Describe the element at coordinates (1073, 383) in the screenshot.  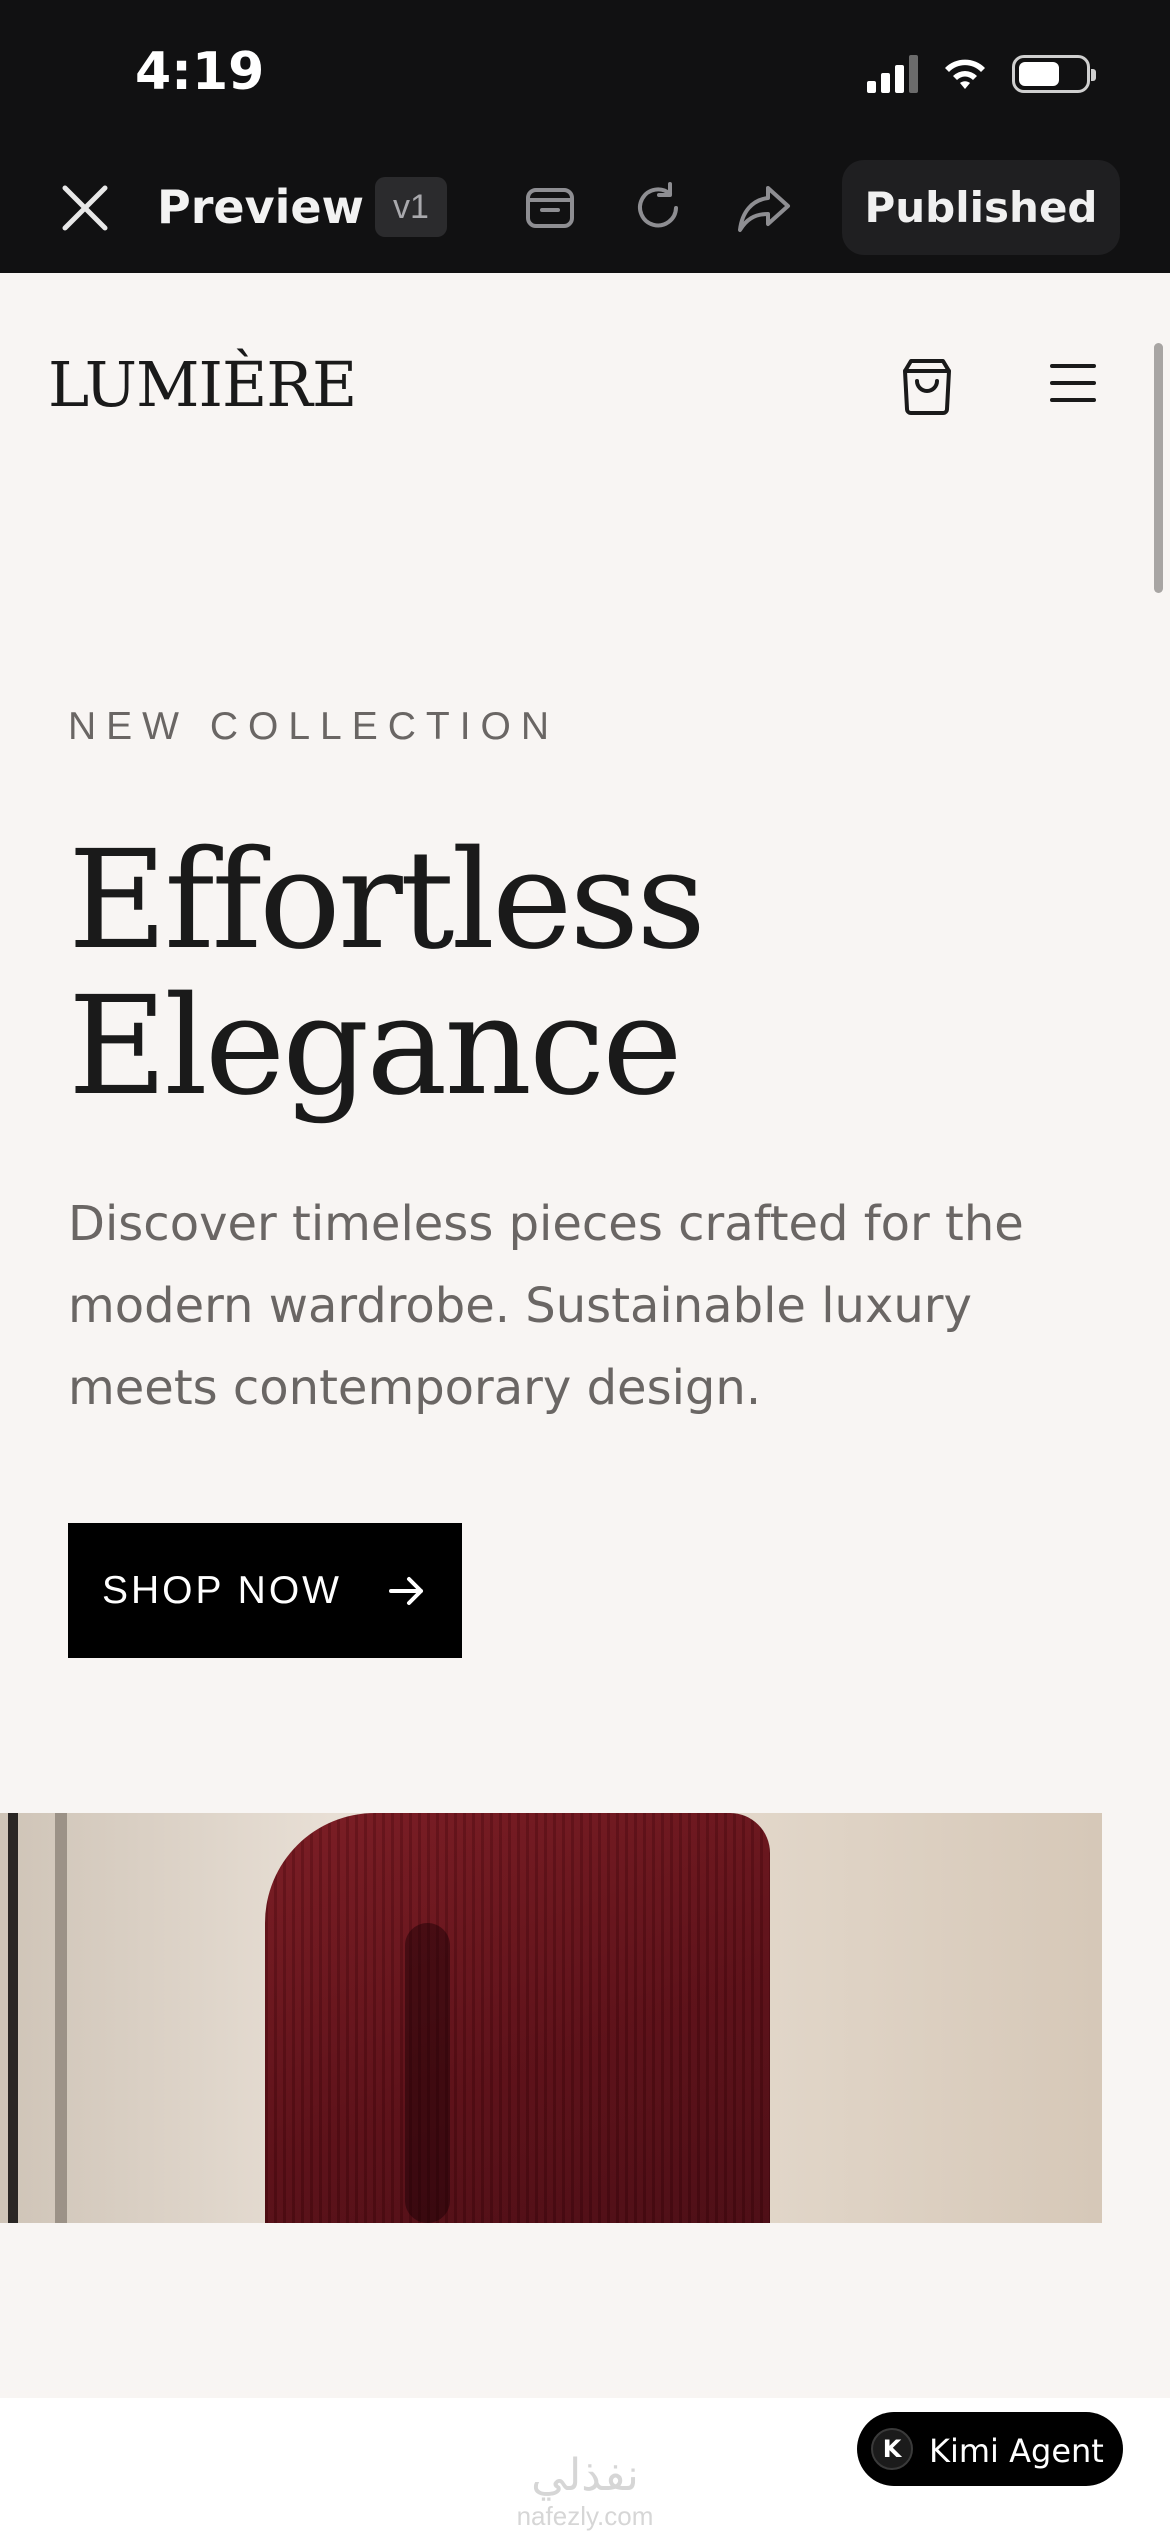
I see `hamburger-menu-icon` at that location.